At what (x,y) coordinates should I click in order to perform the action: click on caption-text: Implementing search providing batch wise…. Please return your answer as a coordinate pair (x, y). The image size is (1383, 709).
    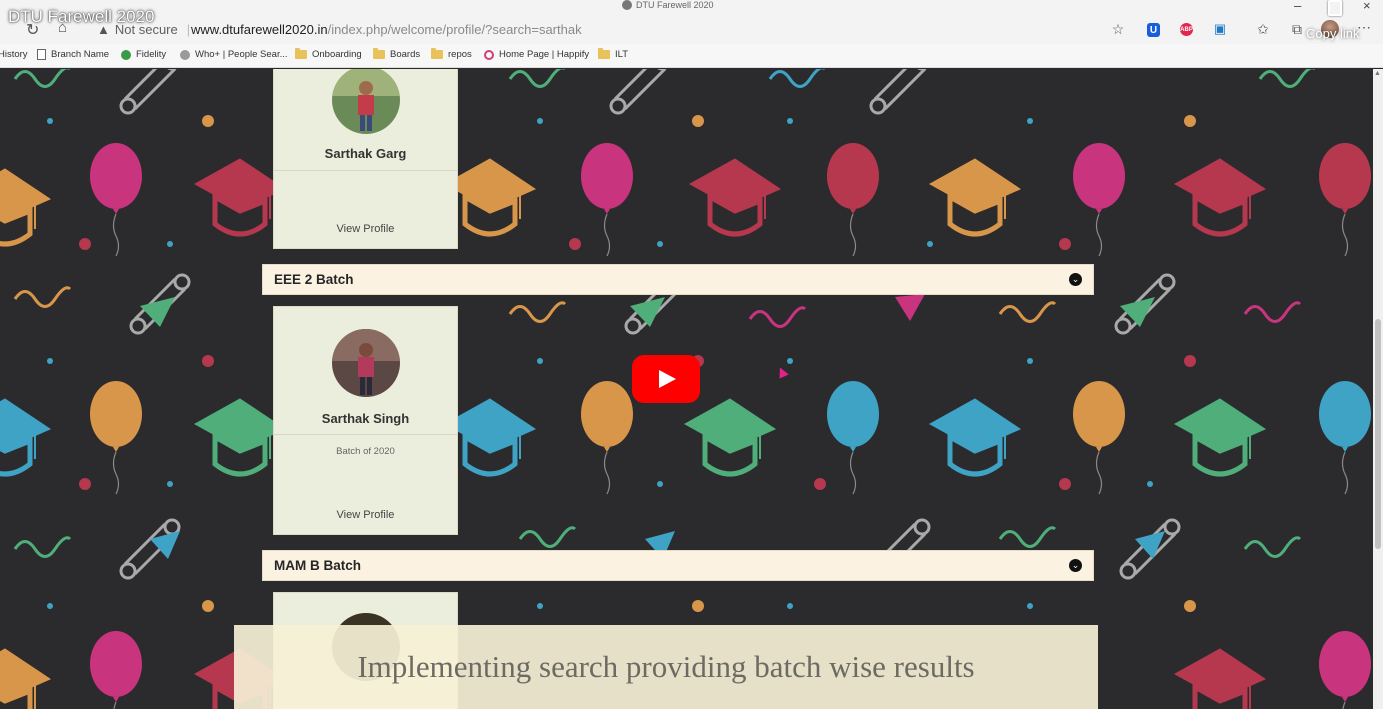
    Looking at the image, I should click on (666, 666).